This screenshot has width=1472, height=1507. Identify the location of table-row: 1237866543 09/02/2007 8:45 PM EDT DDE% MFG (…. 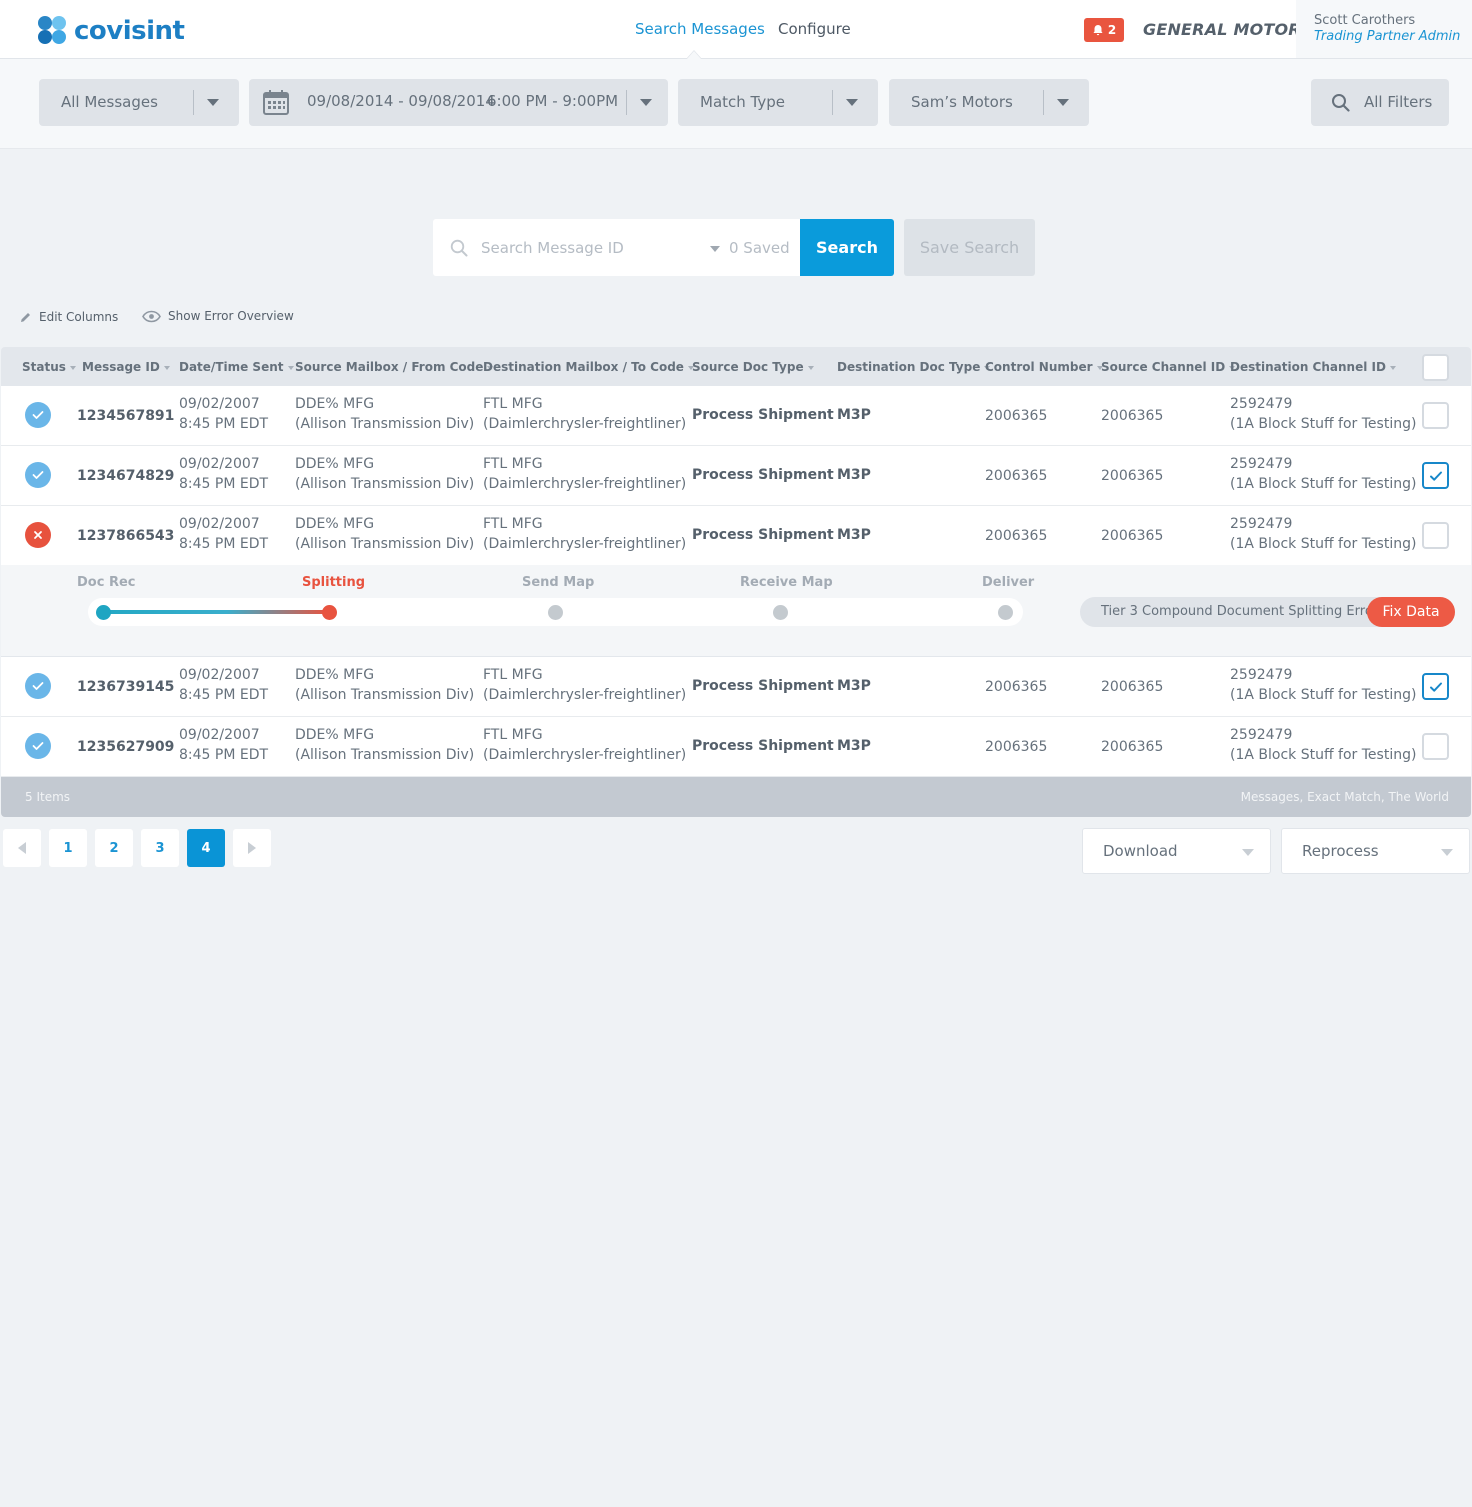
(736, 536).